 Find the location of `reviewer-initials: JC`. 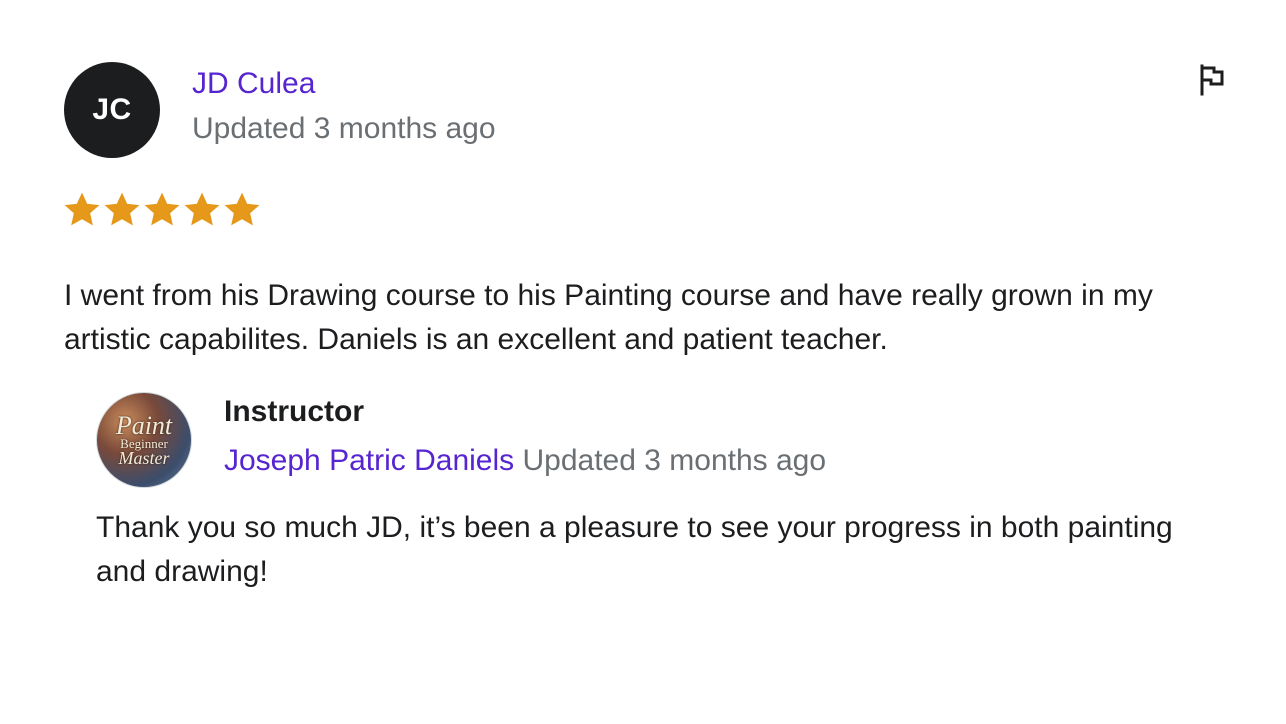

reviewer-initials: JC is located at coordinates (112, 109).